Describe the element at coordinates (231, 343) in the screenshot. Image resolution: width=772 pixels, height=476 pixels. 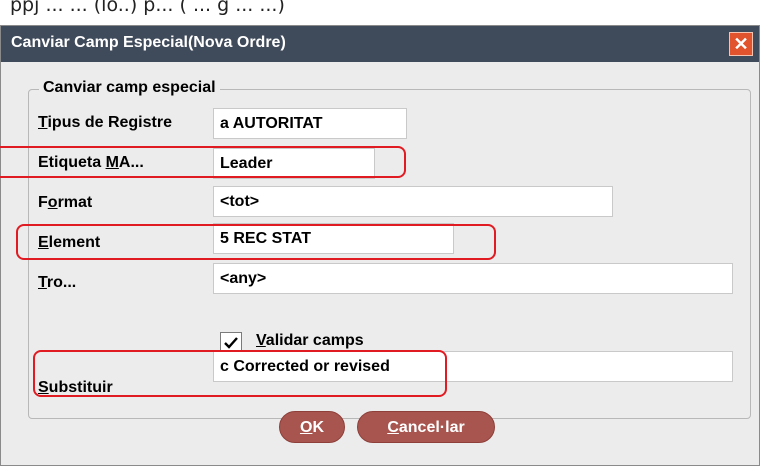
I see `checkmark-icon` at that location.